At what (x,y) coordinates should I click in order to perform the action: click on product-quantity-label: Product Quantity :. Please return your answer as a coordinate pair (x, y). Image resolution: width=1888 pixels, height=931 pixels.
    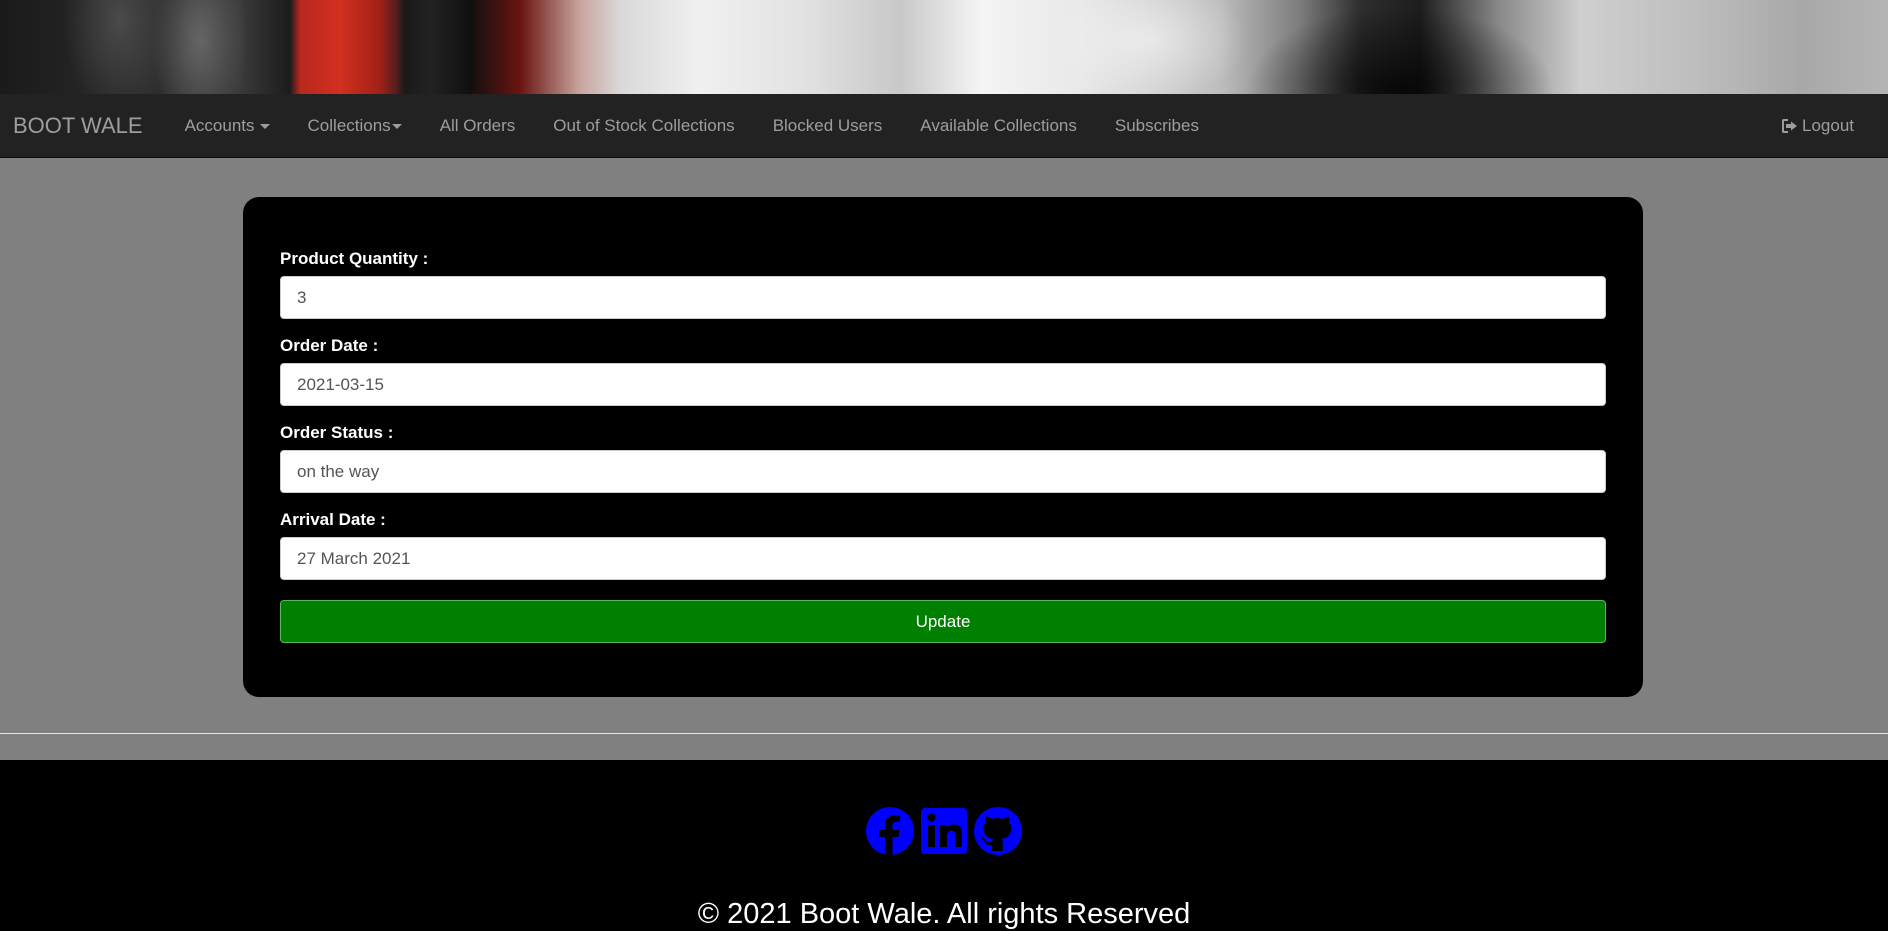
    Looking at the image, I should click on (354, 258).